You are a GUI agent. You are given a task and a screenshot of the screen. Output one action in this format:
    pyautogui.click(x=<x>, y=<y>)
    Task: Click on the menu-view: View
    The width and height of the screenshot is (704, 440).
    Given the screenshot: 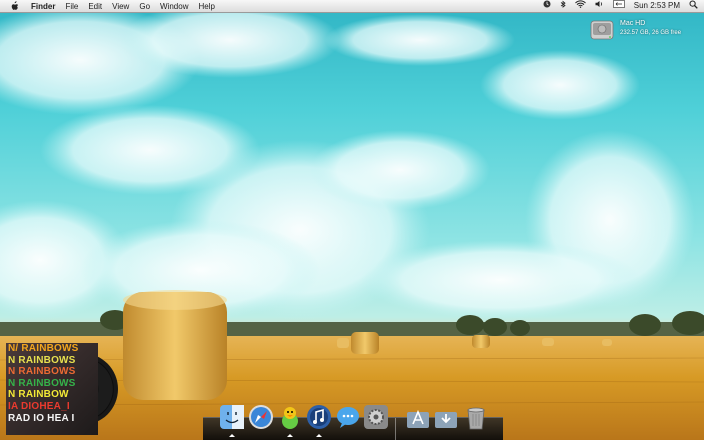 What is the action you would take?
    pyautogui.click(x=120, y=6)
    